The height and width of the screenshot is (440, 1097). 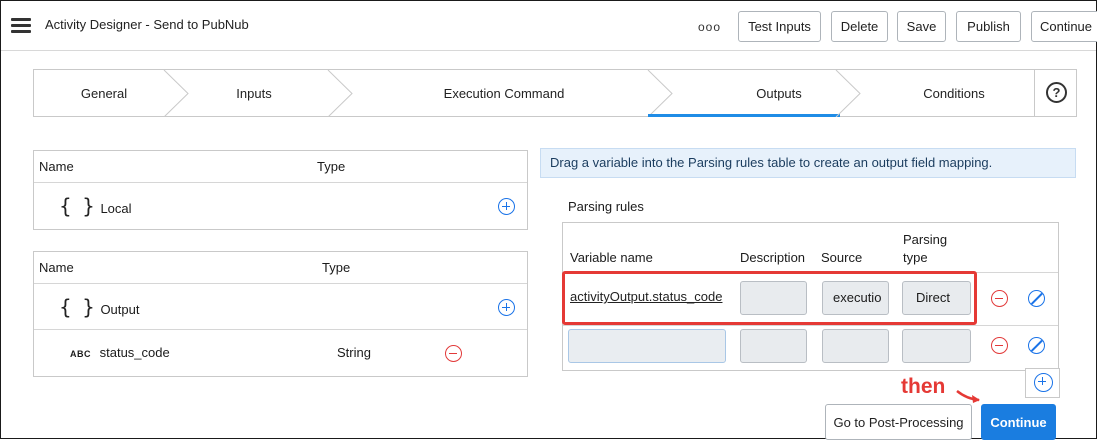 What do you see at coordinates (116, 208) in the screenshot?
I see `variable-name: Local` at bounding box center [116, 208].